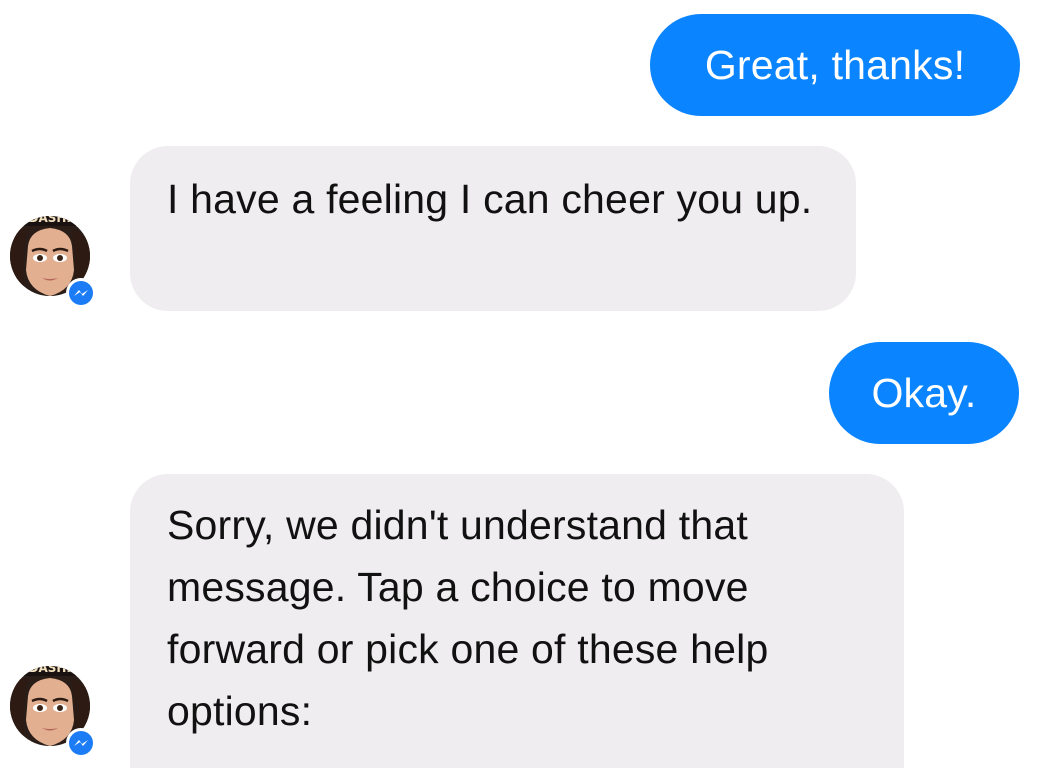 This screenshot has width=1054, height=768. I want to click on incoming-message-bubble: I have a feeling I can cheer you up., so click(493, 228).